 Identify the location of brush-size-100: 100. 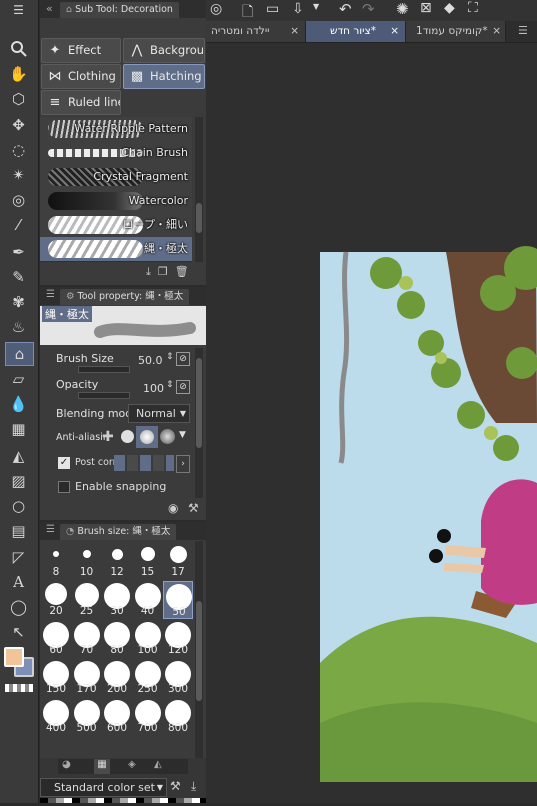
(148, 639).